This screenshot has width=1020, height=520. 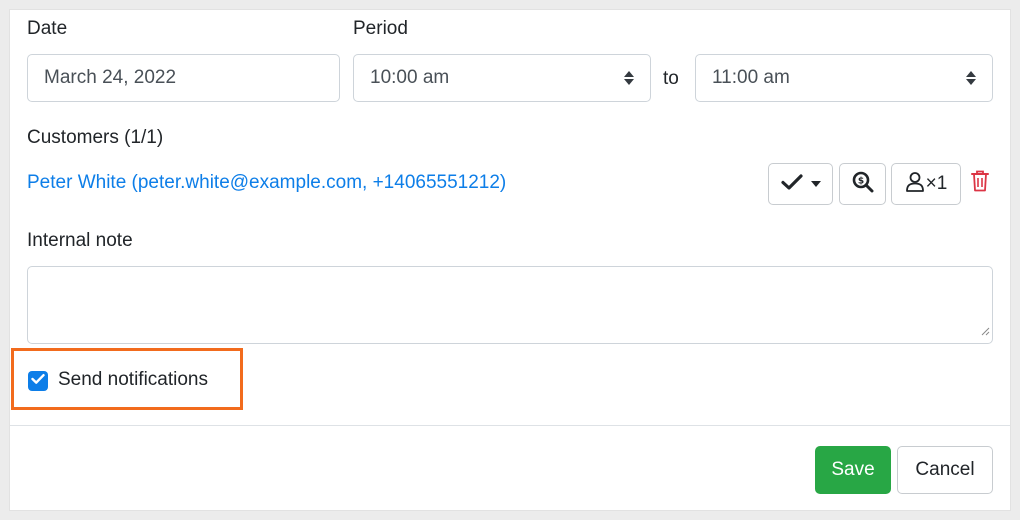 I want to click on save-button: Save, so click(x=853, y=470).